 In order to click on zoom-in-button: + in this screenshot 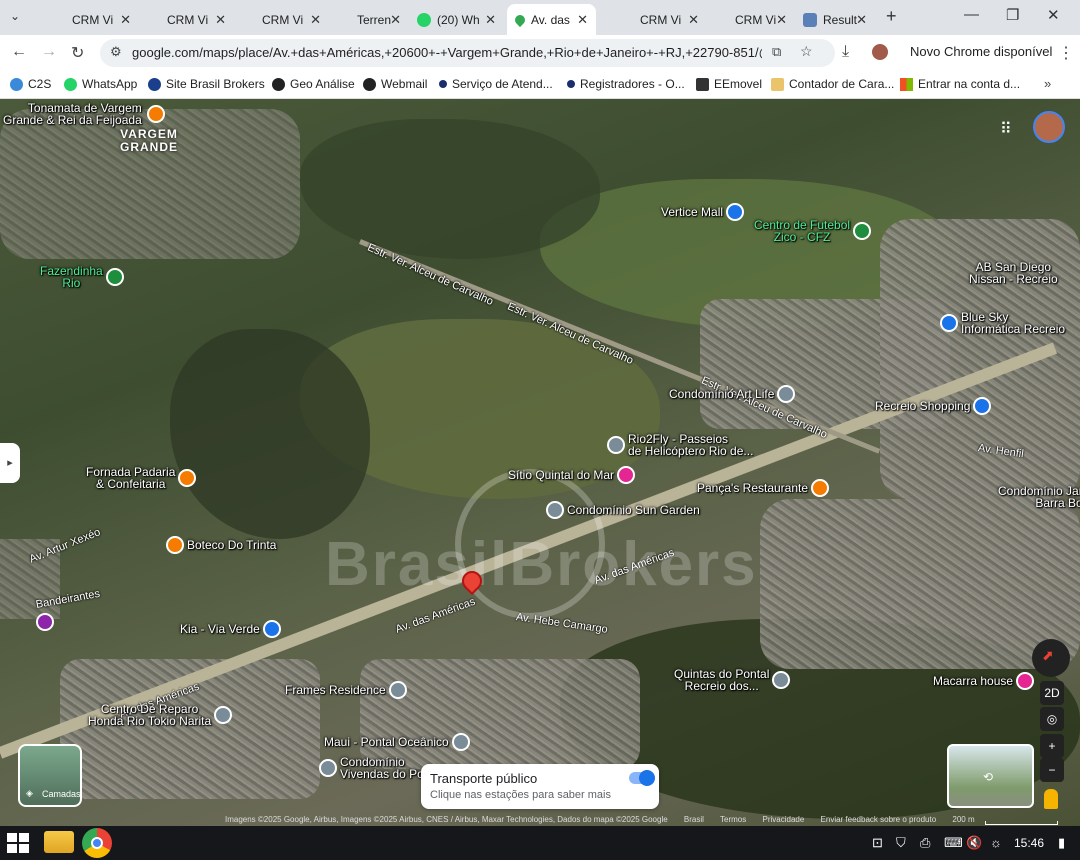, I will do `click(1052, 746)`.